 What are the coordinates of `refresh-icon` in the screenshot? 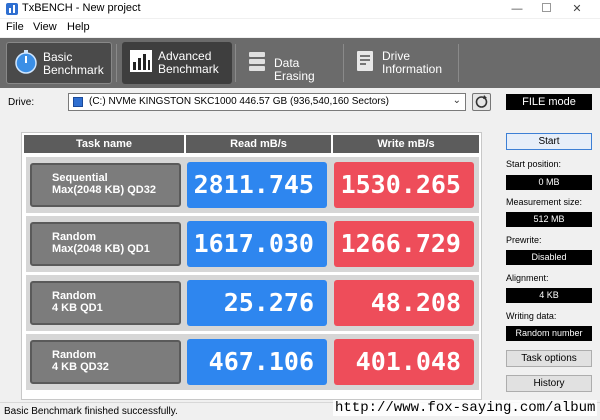 It's located at (481, 101).